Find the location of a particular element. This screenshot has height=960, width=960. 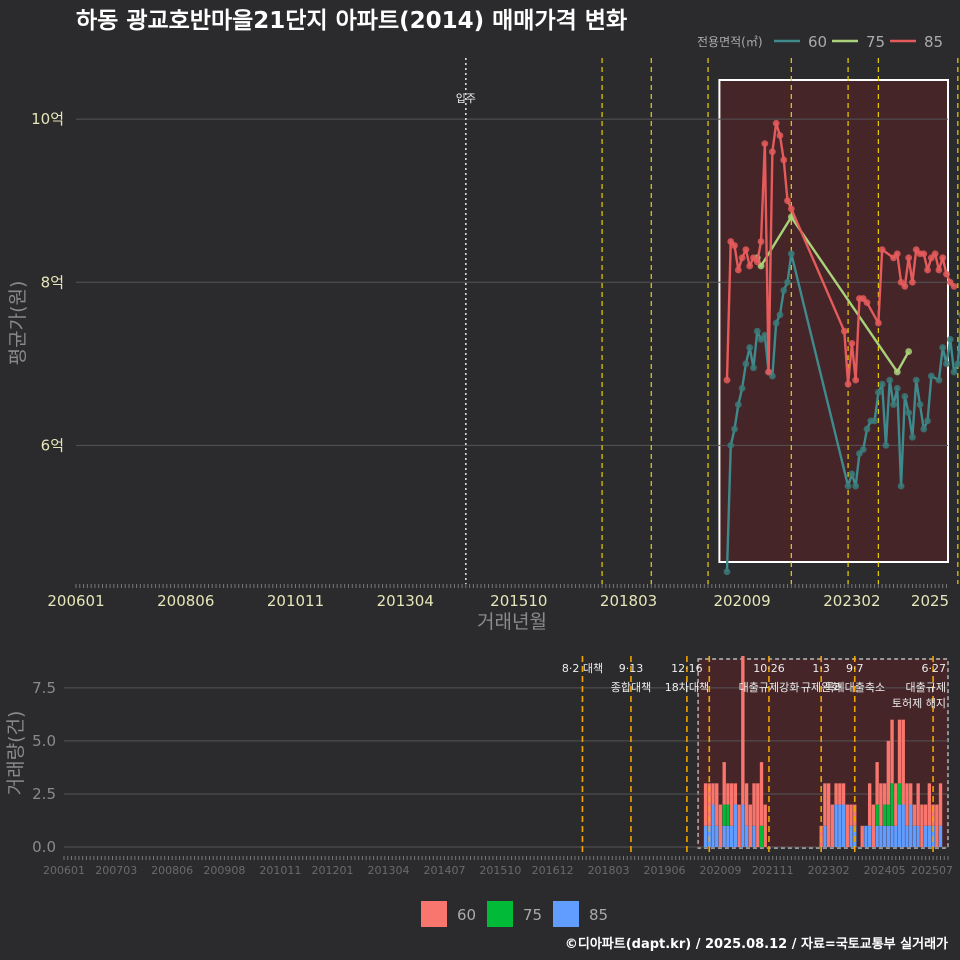

legend-label-85: 85 is located at coordinates (933, 42).